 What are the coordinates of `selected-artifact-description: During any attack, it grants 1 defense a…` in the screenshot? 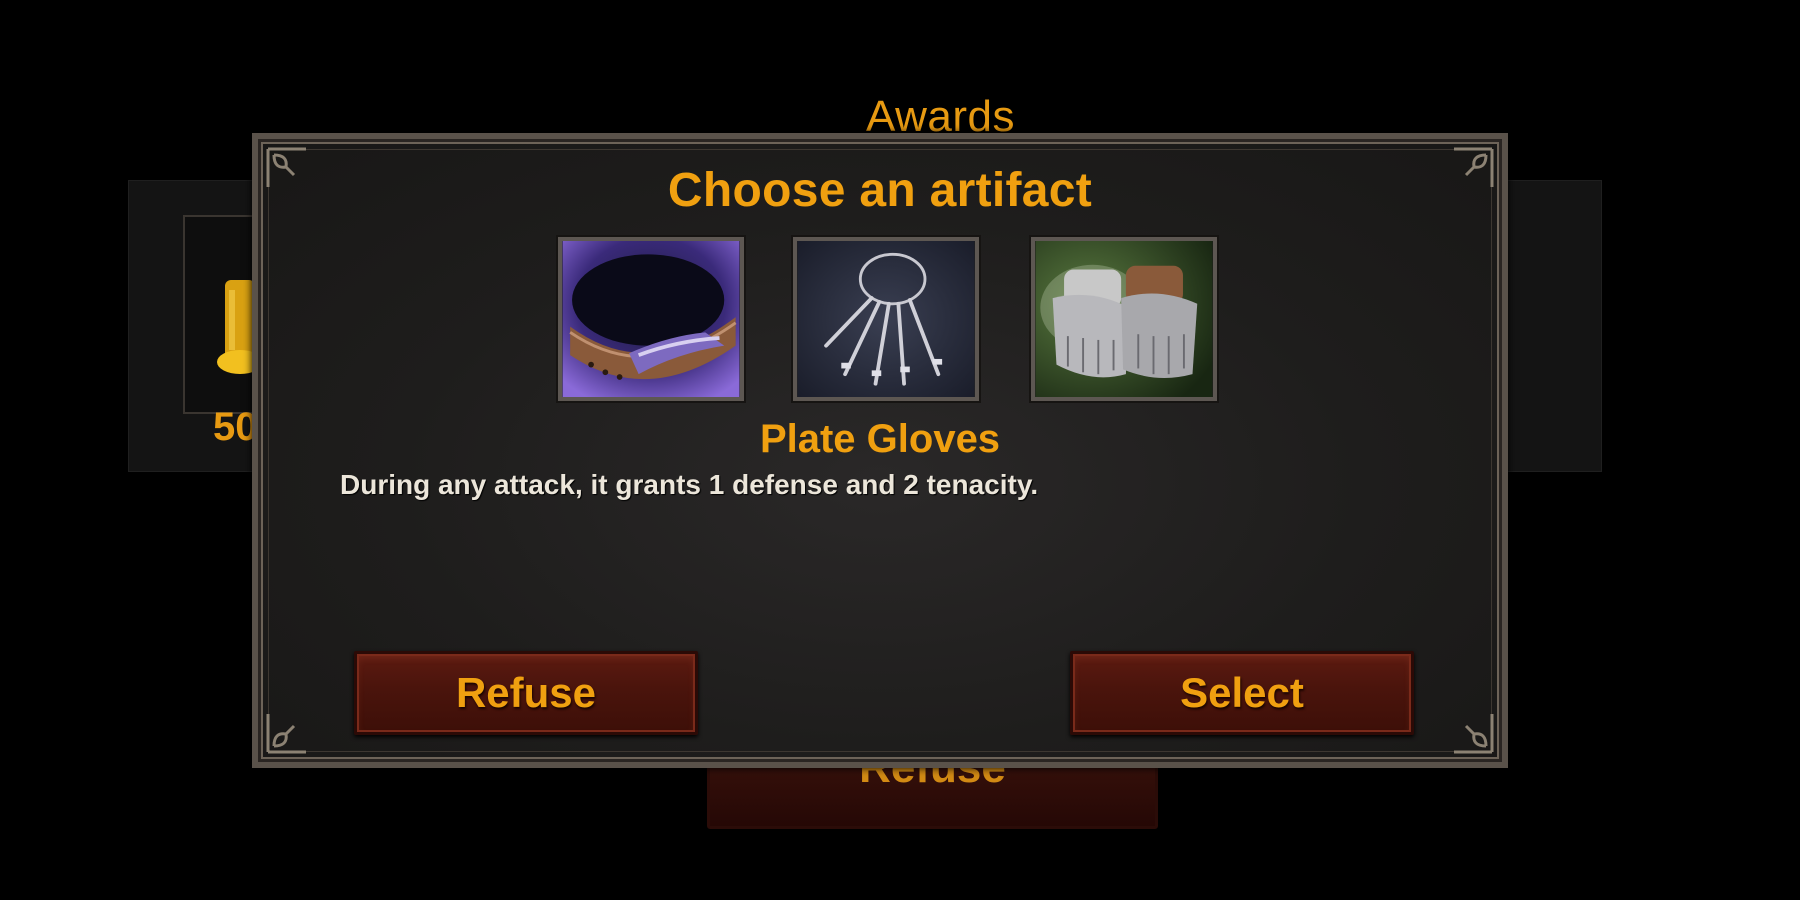 It's located at (689, 484).